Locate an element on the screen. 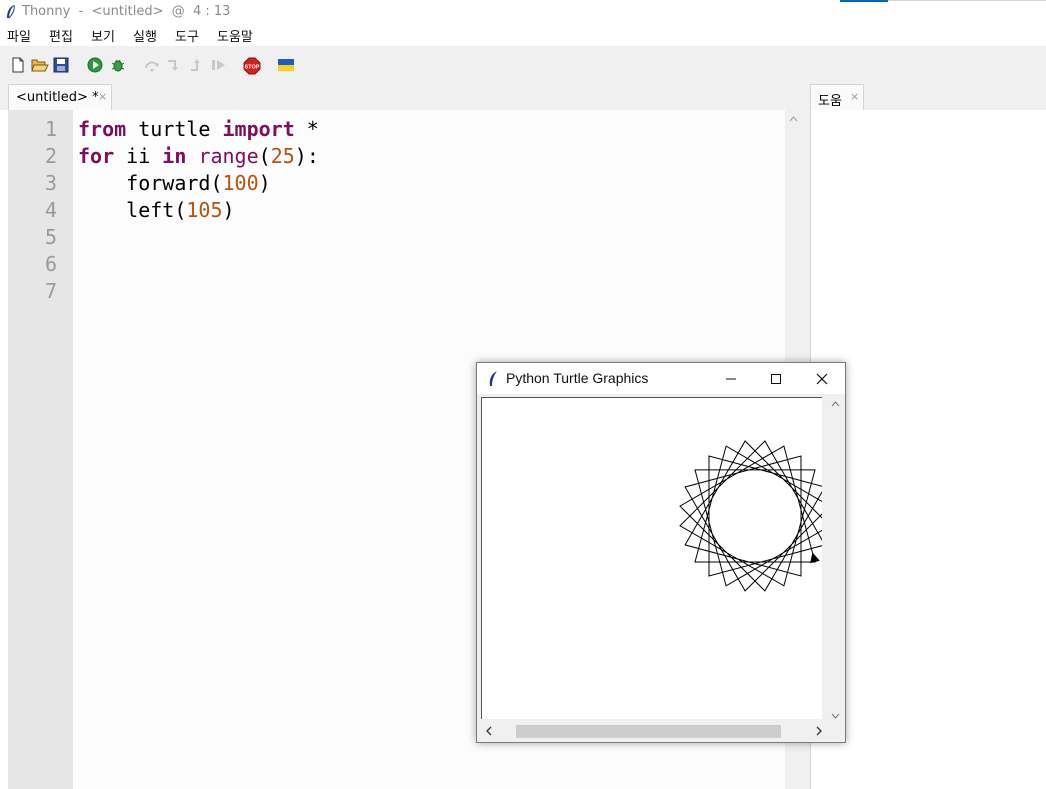 The height and width of the screenshot is (789, 1046). tab-help-label: 도움 is located at coordinates (830, 101).